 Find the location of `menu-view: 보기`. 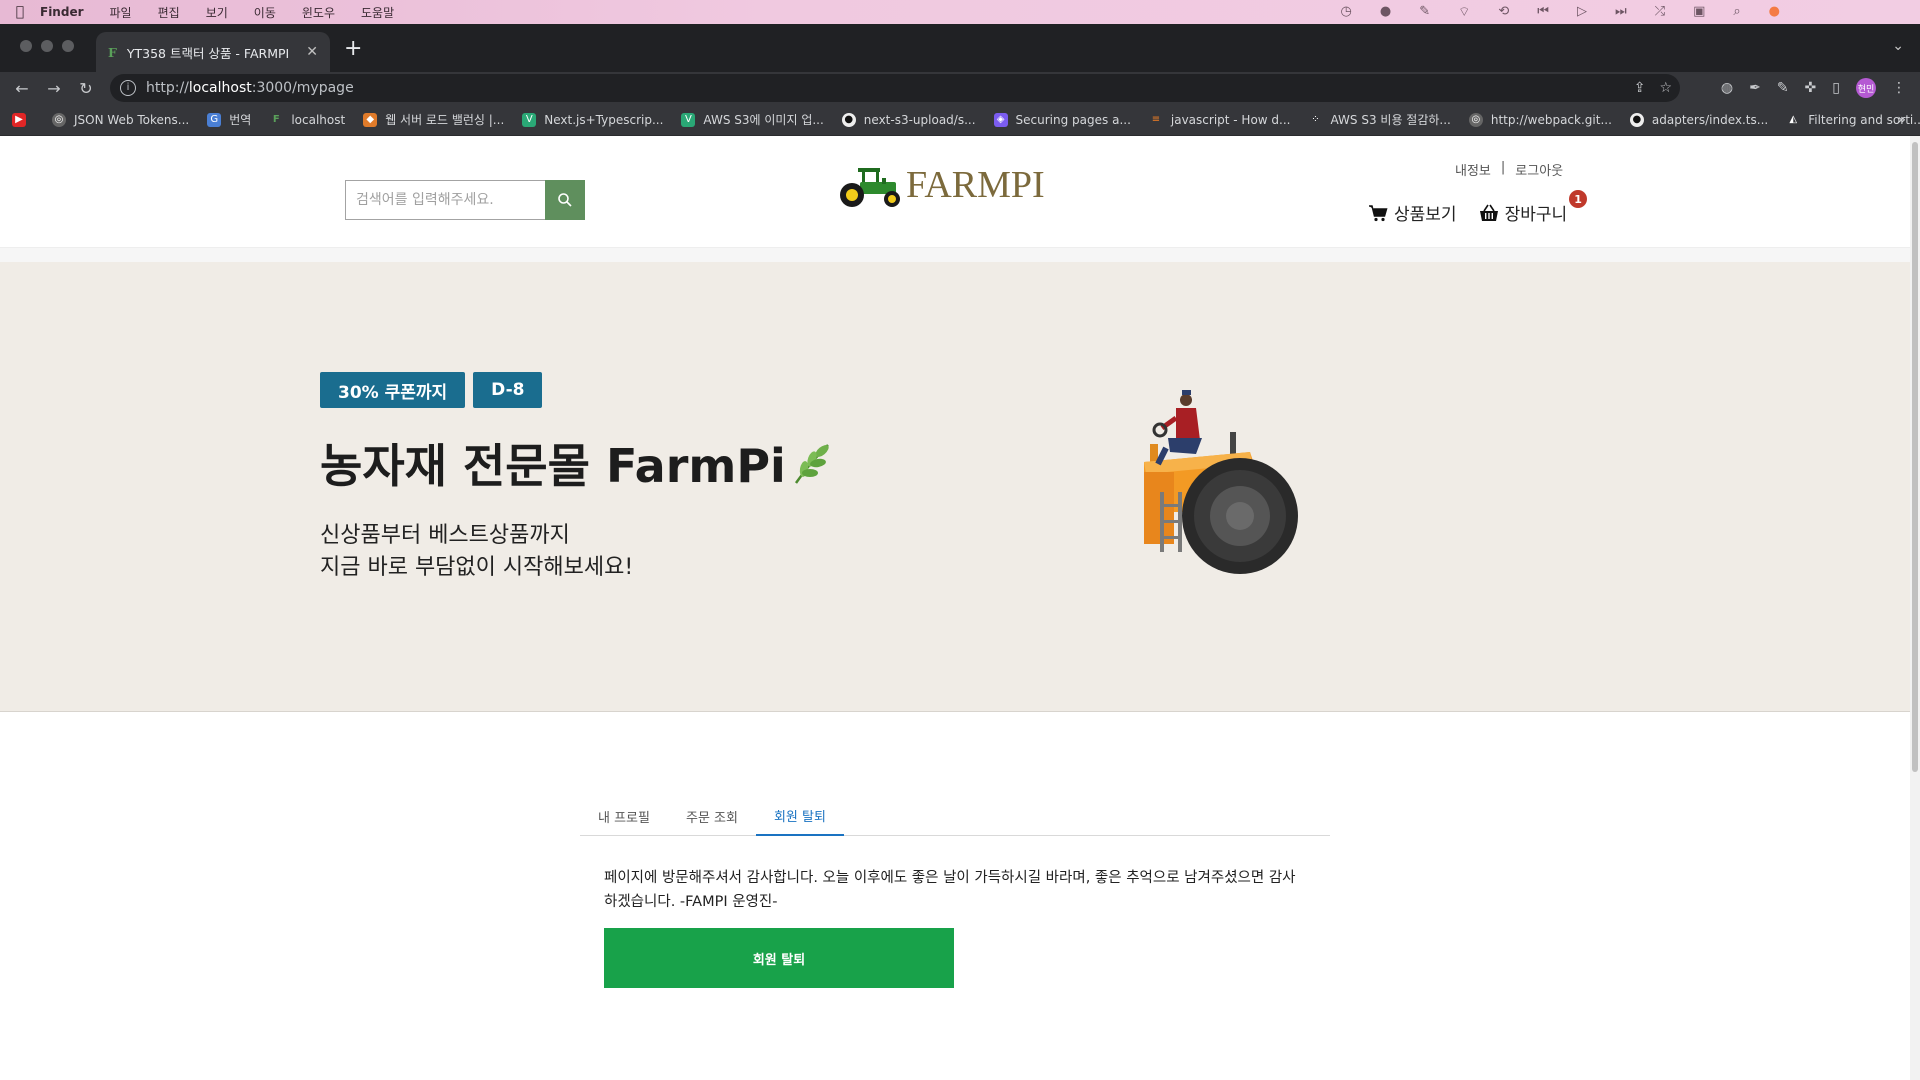

menu-view: 보기 is located at coordinates (217, 12).